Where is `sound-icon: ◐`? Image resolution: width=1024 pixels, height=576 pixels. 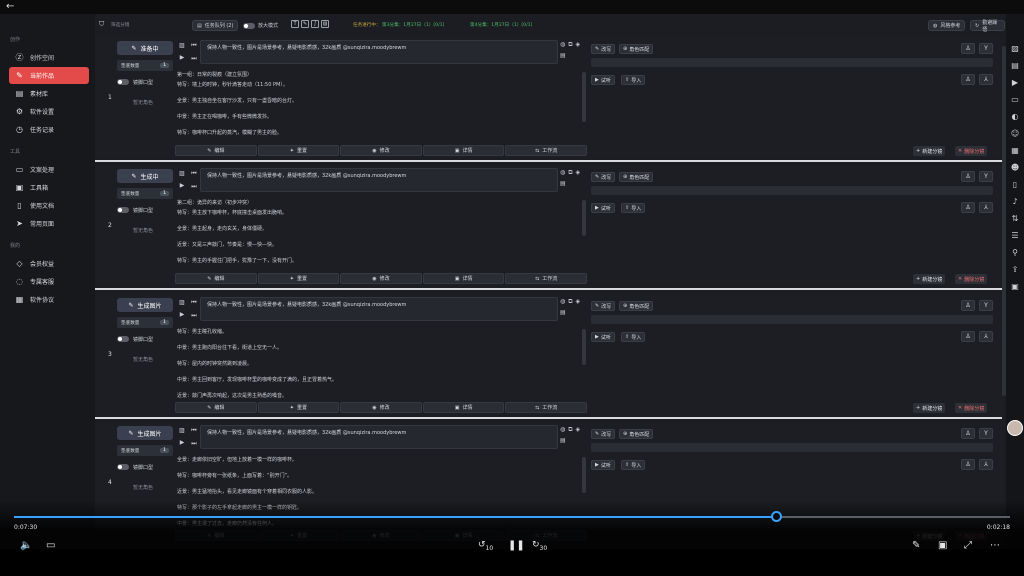 sound-icon: ◐ is located at coordinates (1015, 116).